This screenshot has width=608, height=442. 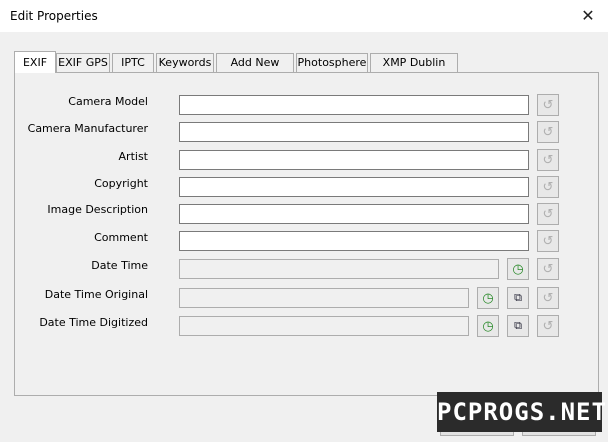 I want to click on title-bar: Edit Properties ✕, so click(x=304, y=16).